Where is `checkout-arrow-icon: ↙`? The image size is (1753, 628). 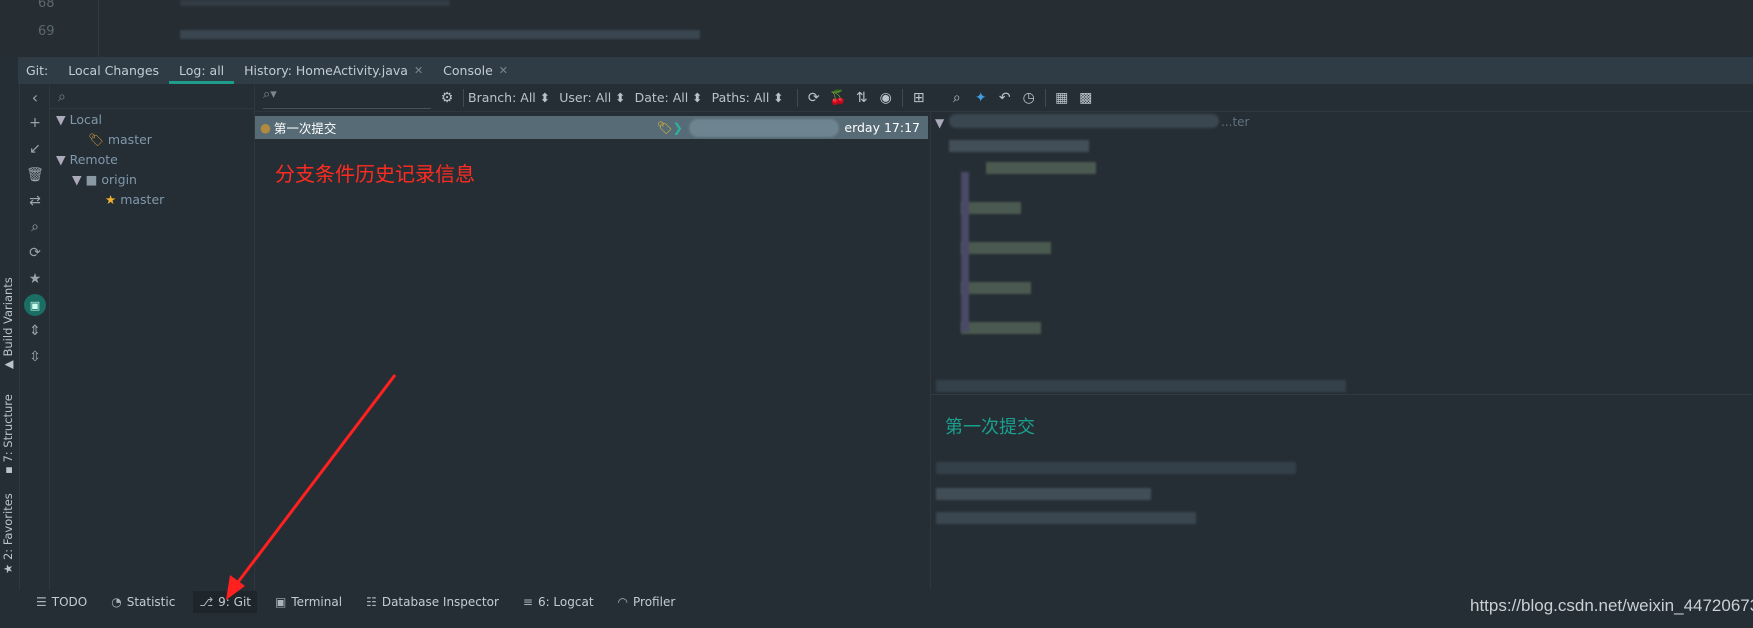 checkout-arrow-icon: ↙ is located at coordinates (35, 149).